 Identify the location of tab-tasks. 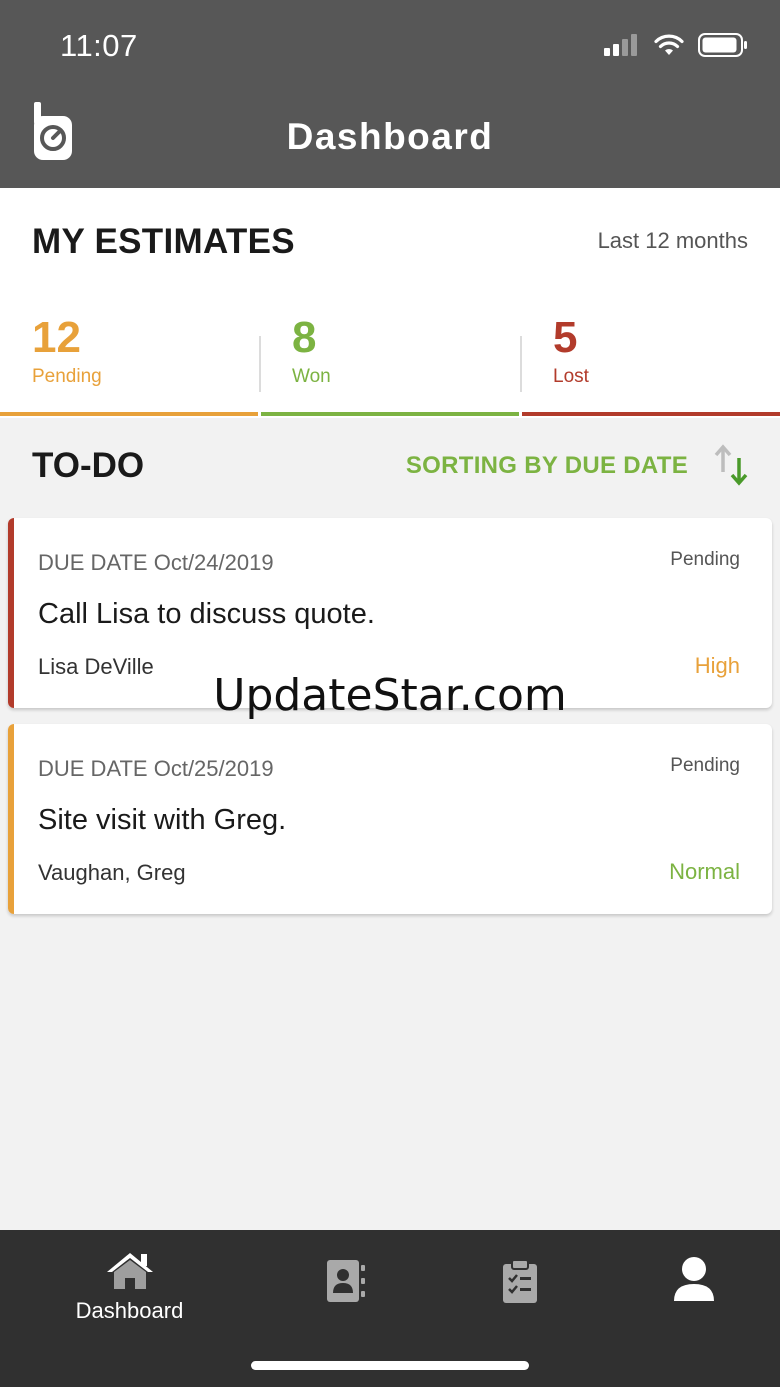
(519, 1285).